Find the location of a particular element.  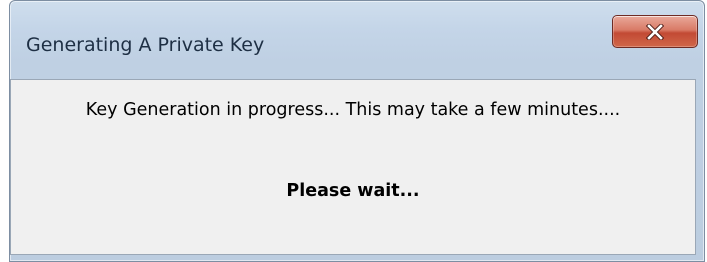

close-button is located at coordinates (655, 31).